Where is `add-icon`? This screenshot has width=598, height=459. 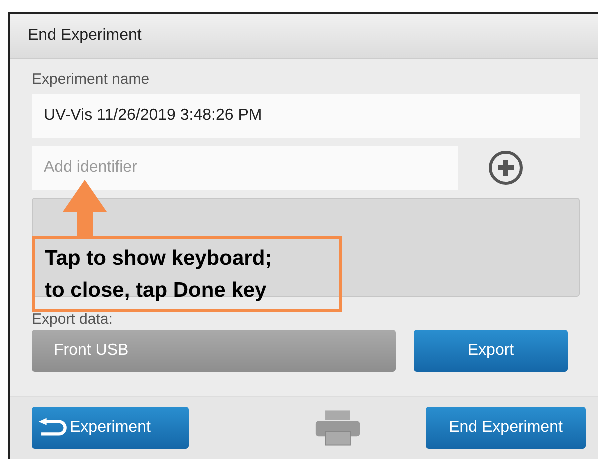
add-icon is located at coordinates (506, 168).